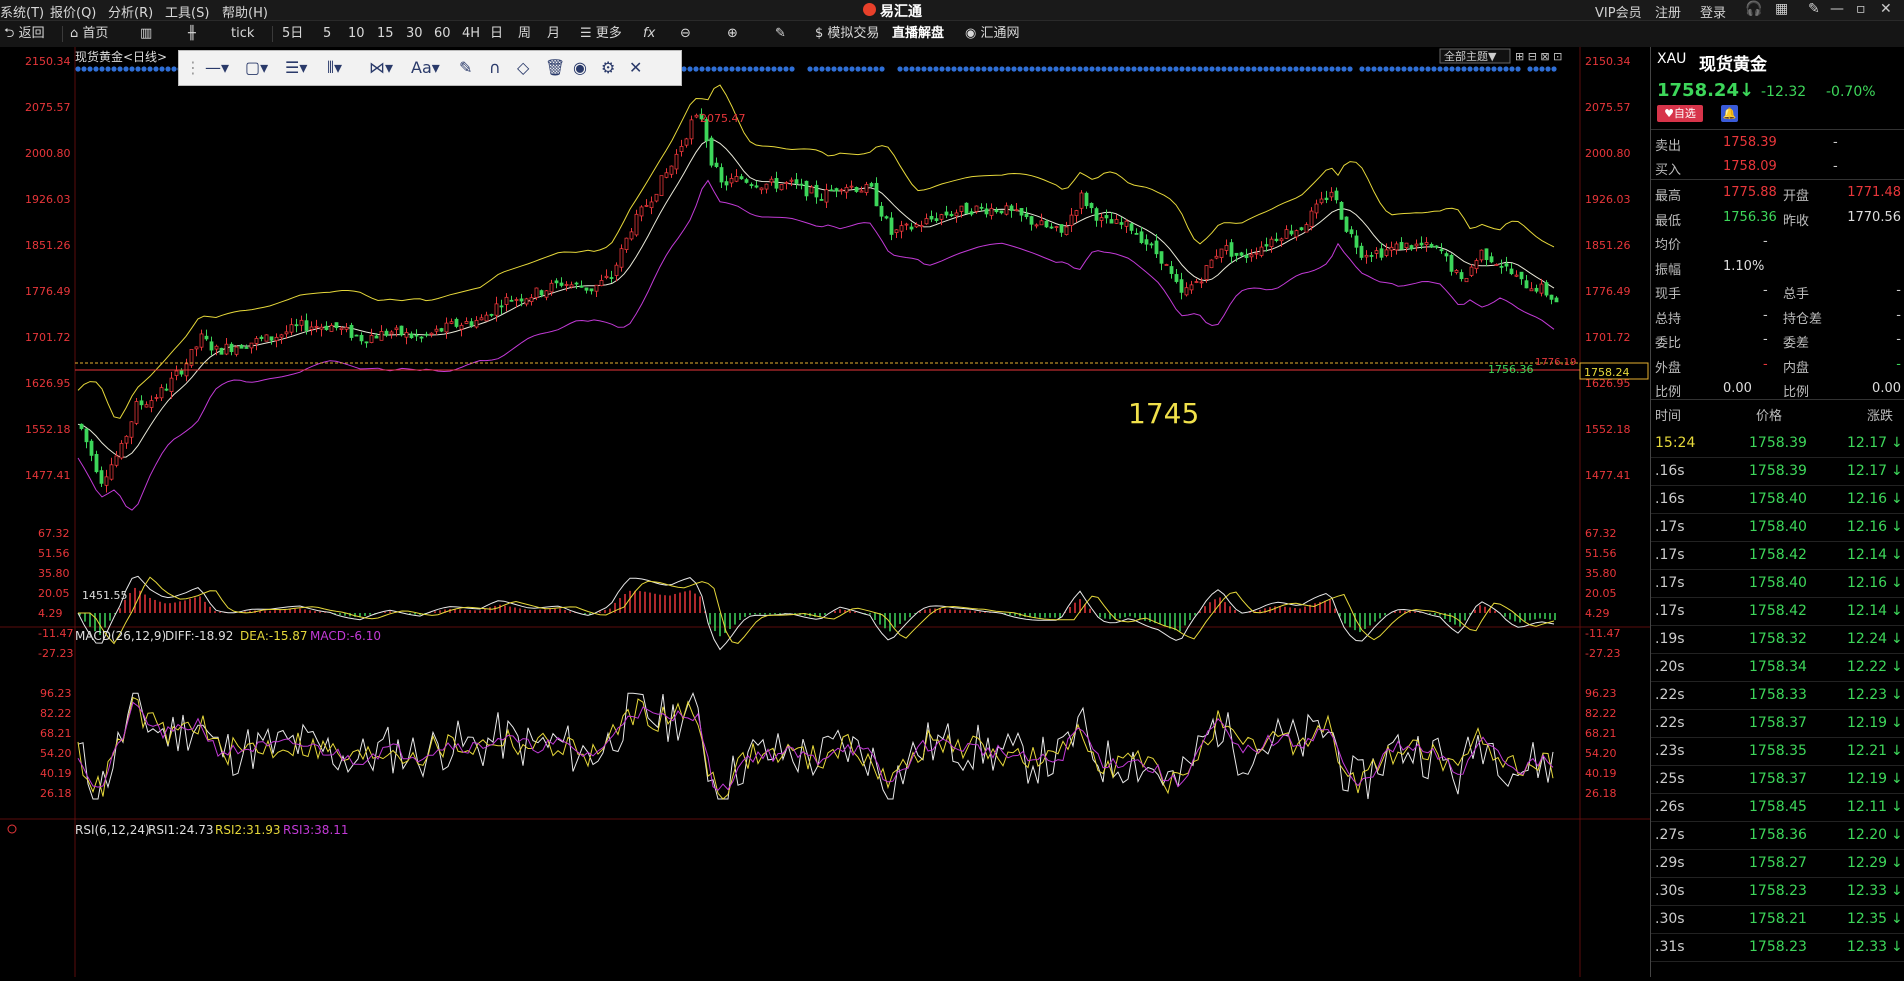 The width and height of the screenshot is (1904, 981). What do you see at coordinates (242, 34) in the screenshot?
I see `tick-button: tick` at bounding box center [242, 34].